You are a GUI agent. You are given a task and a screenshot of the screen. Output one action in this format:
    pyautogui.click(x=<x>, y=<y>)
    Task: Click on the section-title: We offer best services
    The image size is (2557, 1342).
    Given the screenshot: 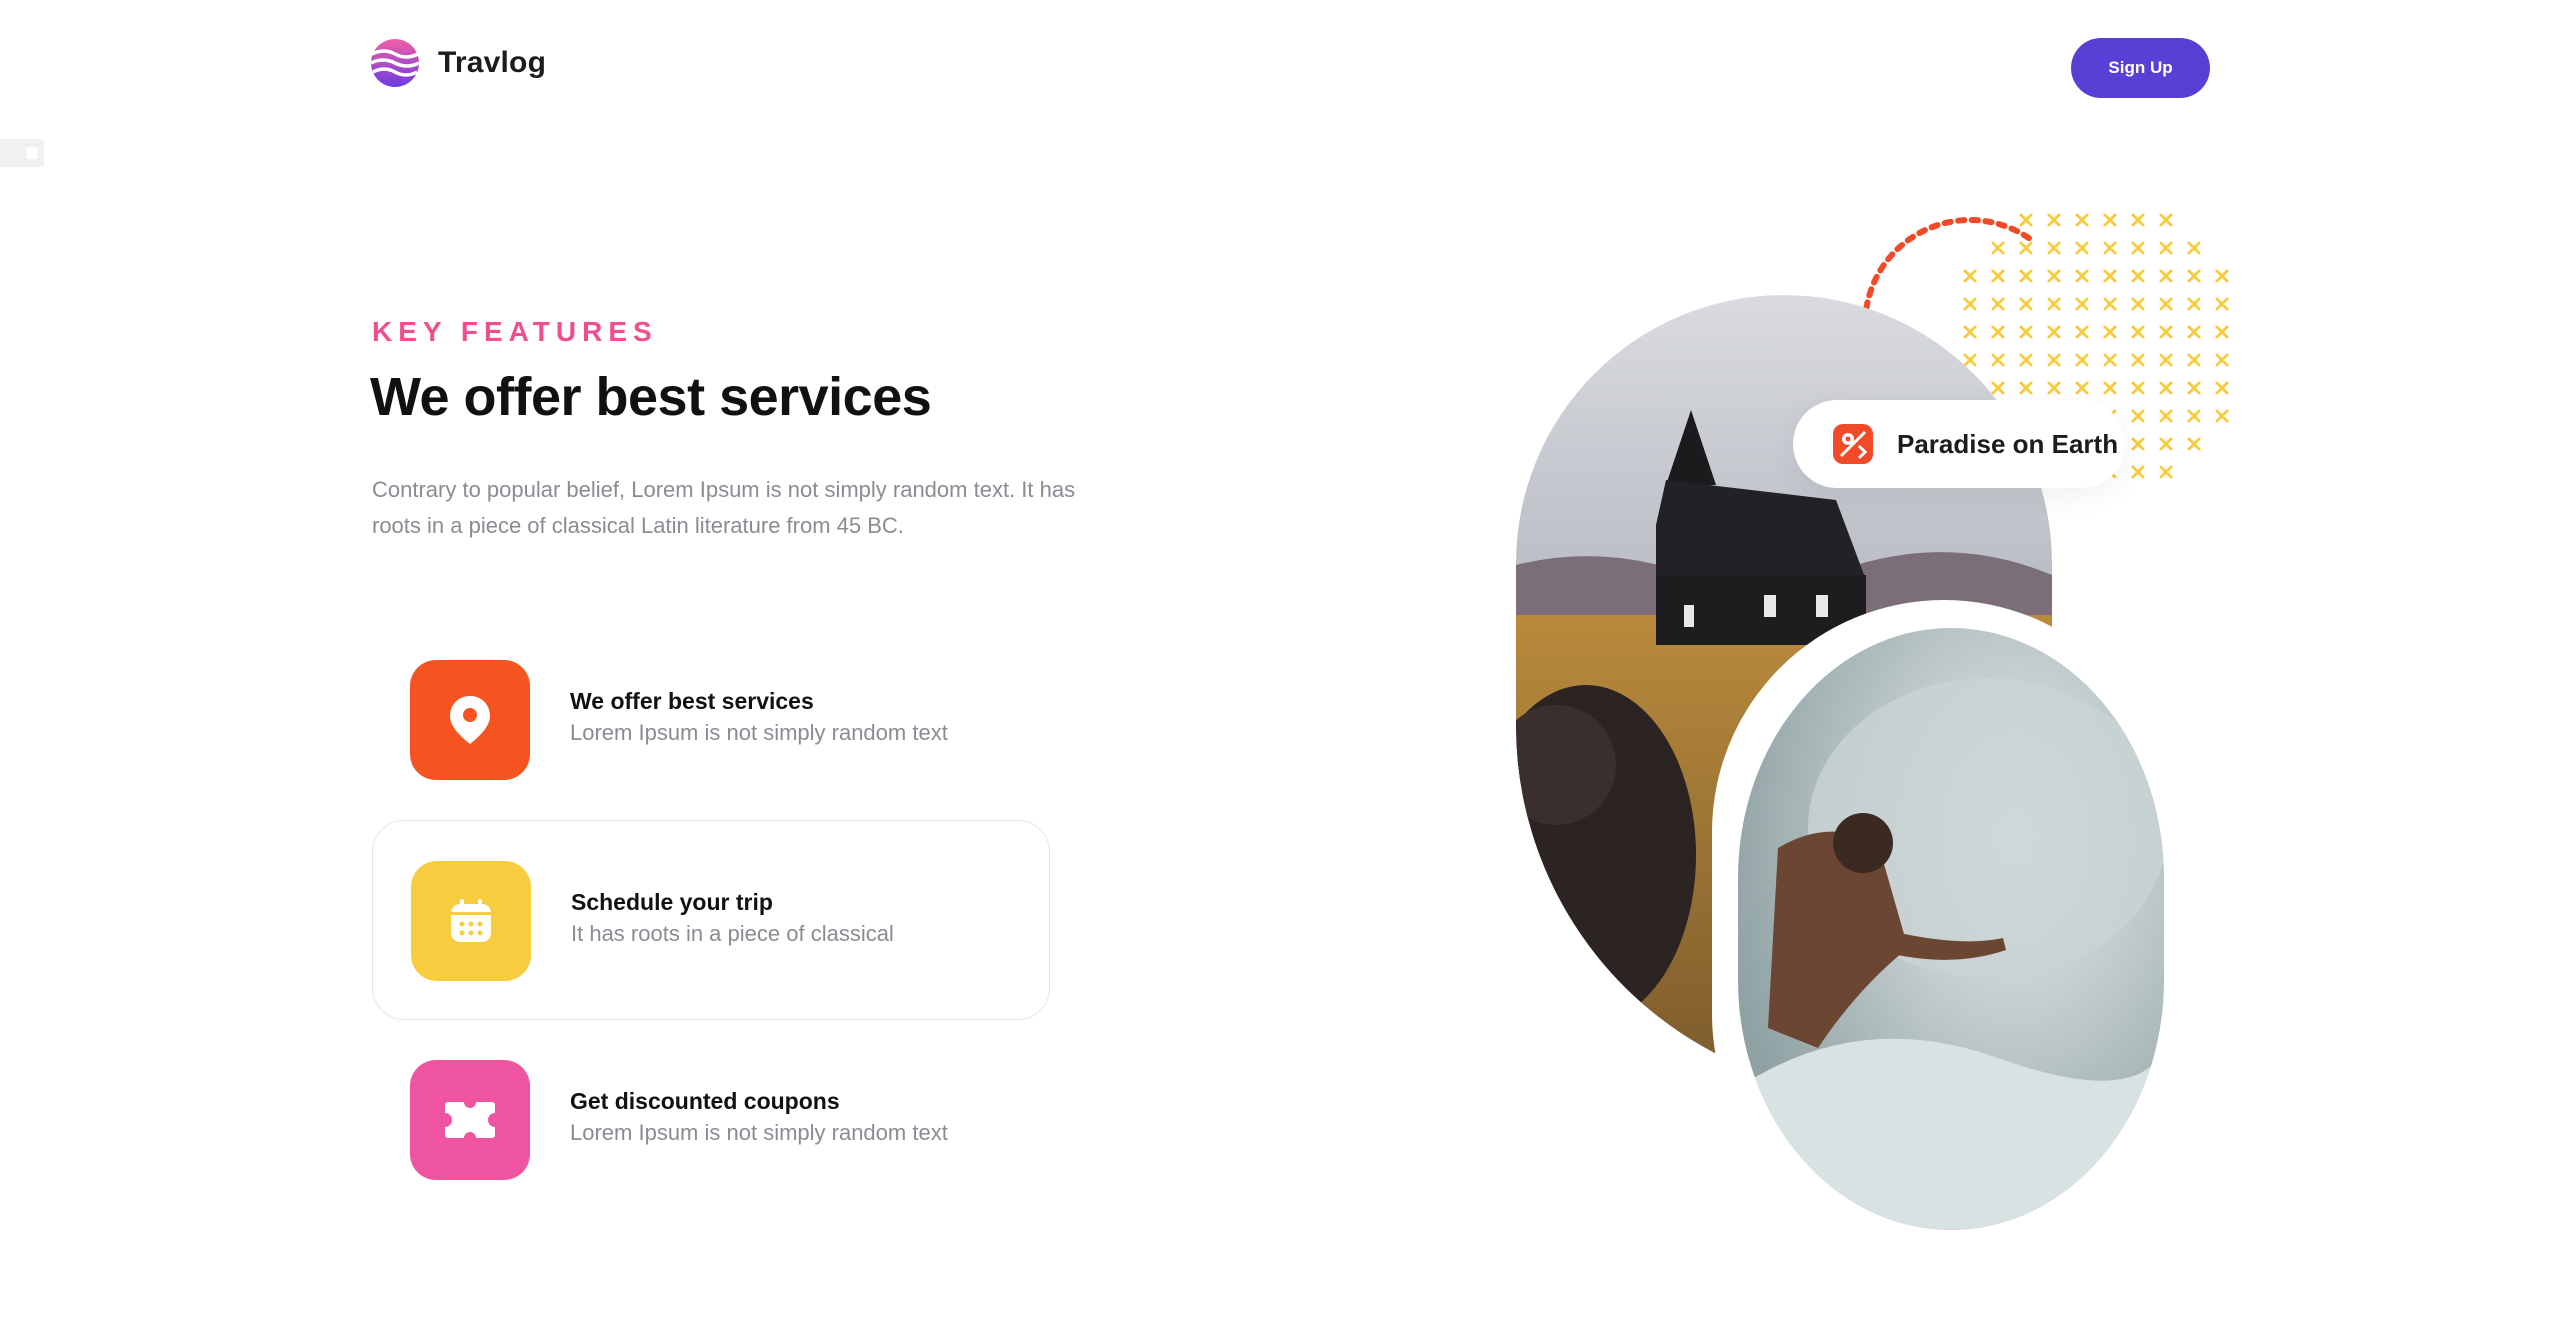 What is the action you would take?
    pyautogui.click(x=651, y=397)
    